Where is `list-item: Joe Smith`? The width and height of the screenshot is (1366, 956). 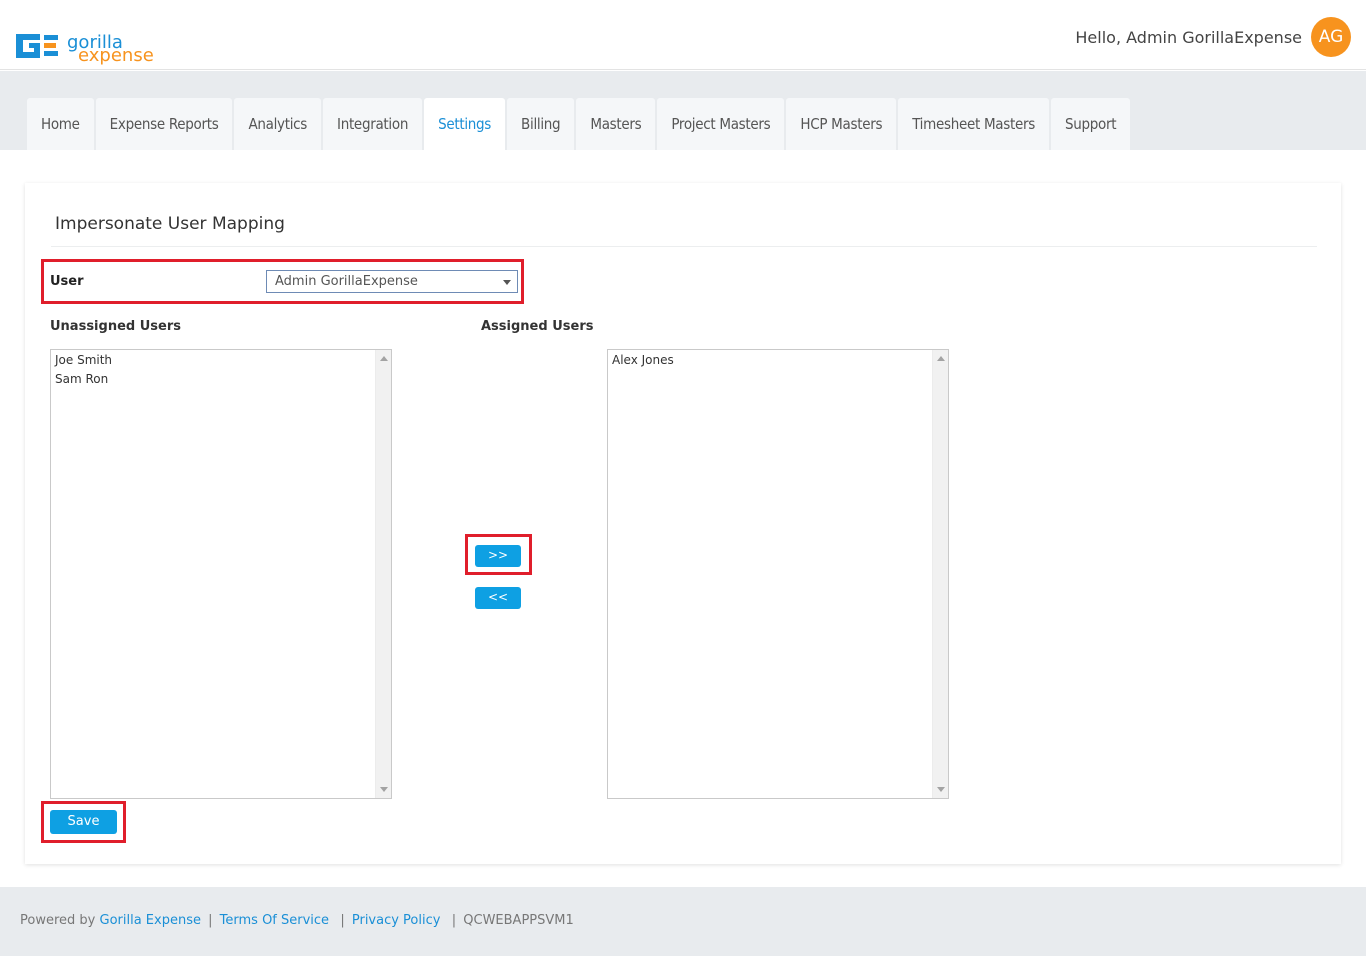
list-item: Joe Smith is located at coordinates (212, 360).